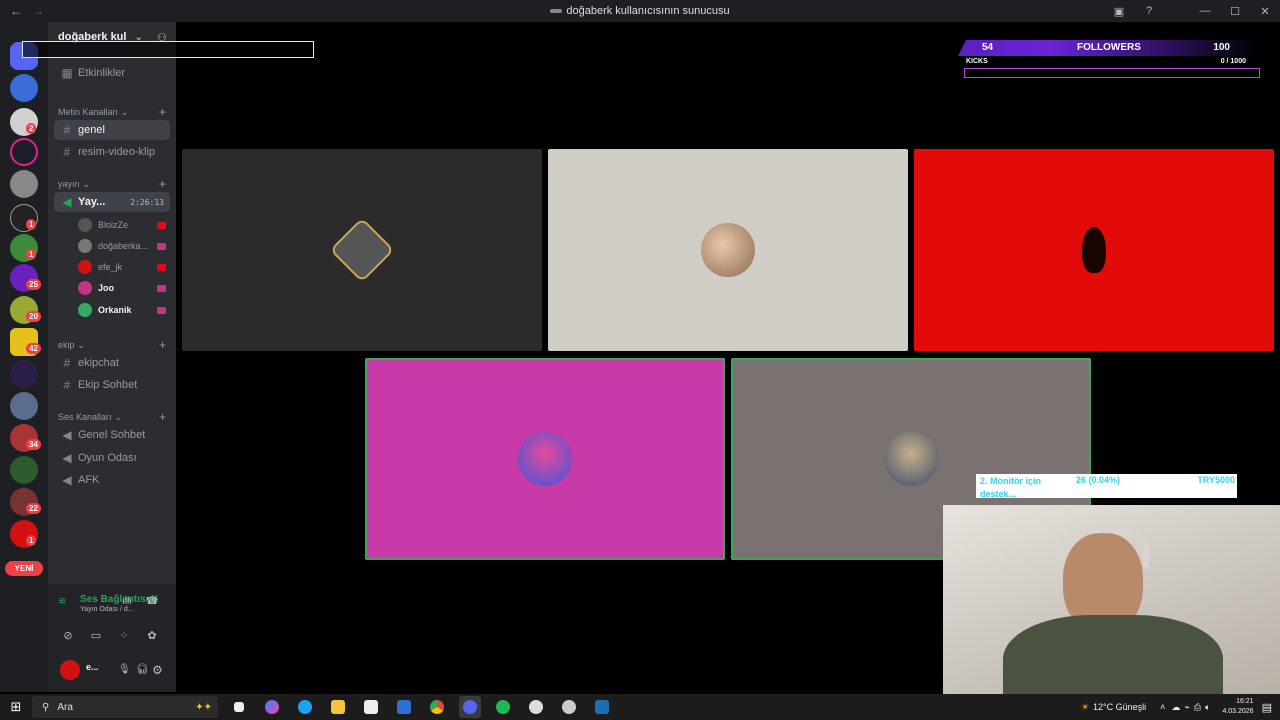 Image resolution: width=1280 pixels, height=720 pixels. I want to click on chevron-up-icon: ˄, so click(1162, 707).